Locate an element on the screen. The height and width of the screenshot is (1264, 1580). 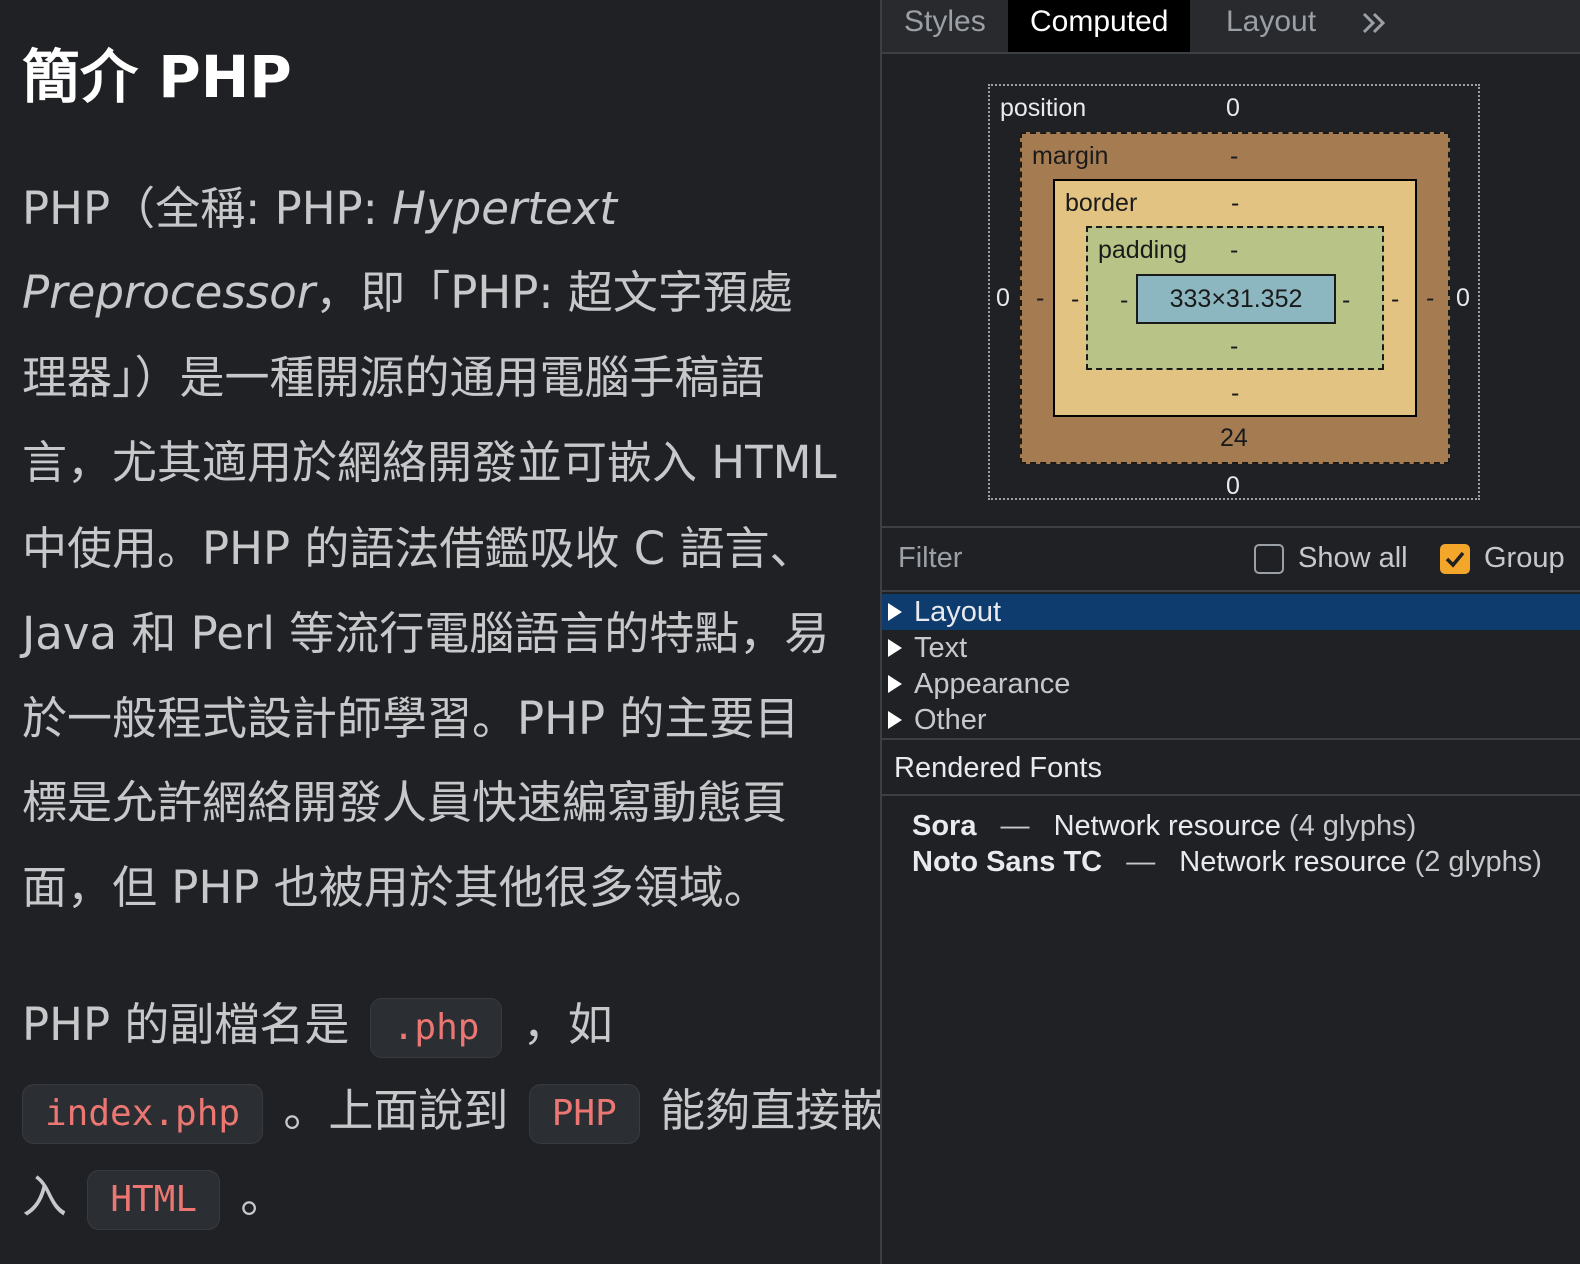
tab-styles: Styles is located at coordinates (945, 26).